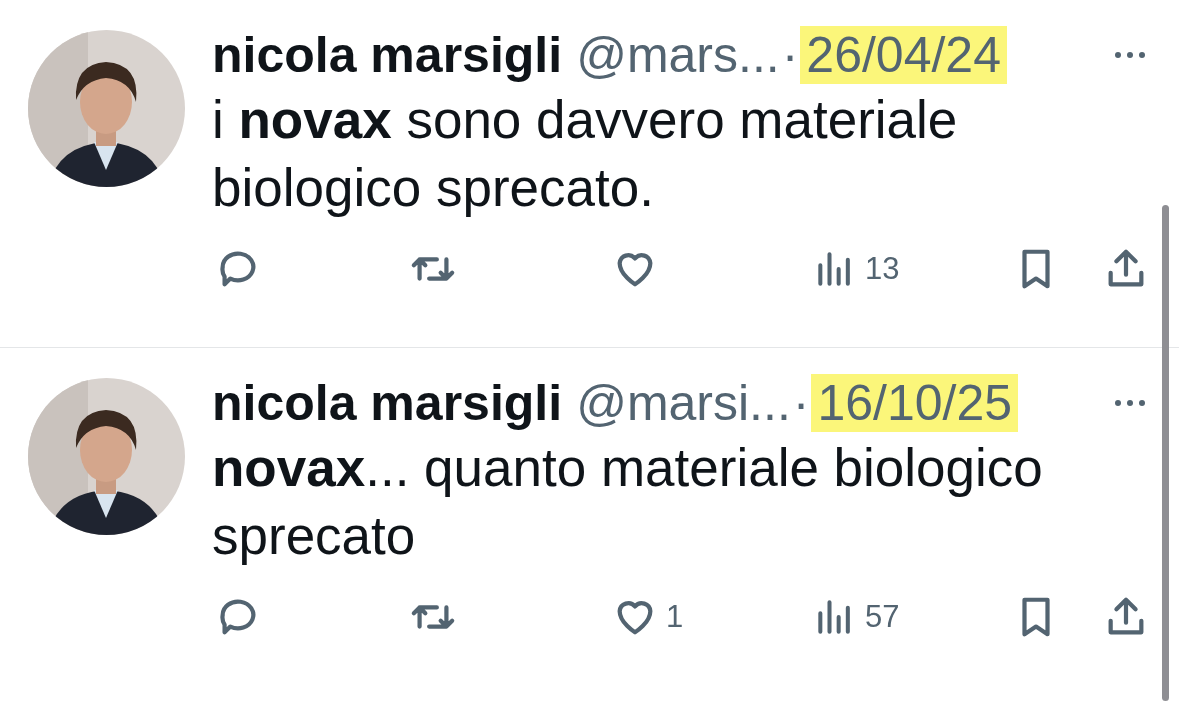 This screenshot has height=701, width=1179. I want to click on like-count: 1, so click(675, 617).